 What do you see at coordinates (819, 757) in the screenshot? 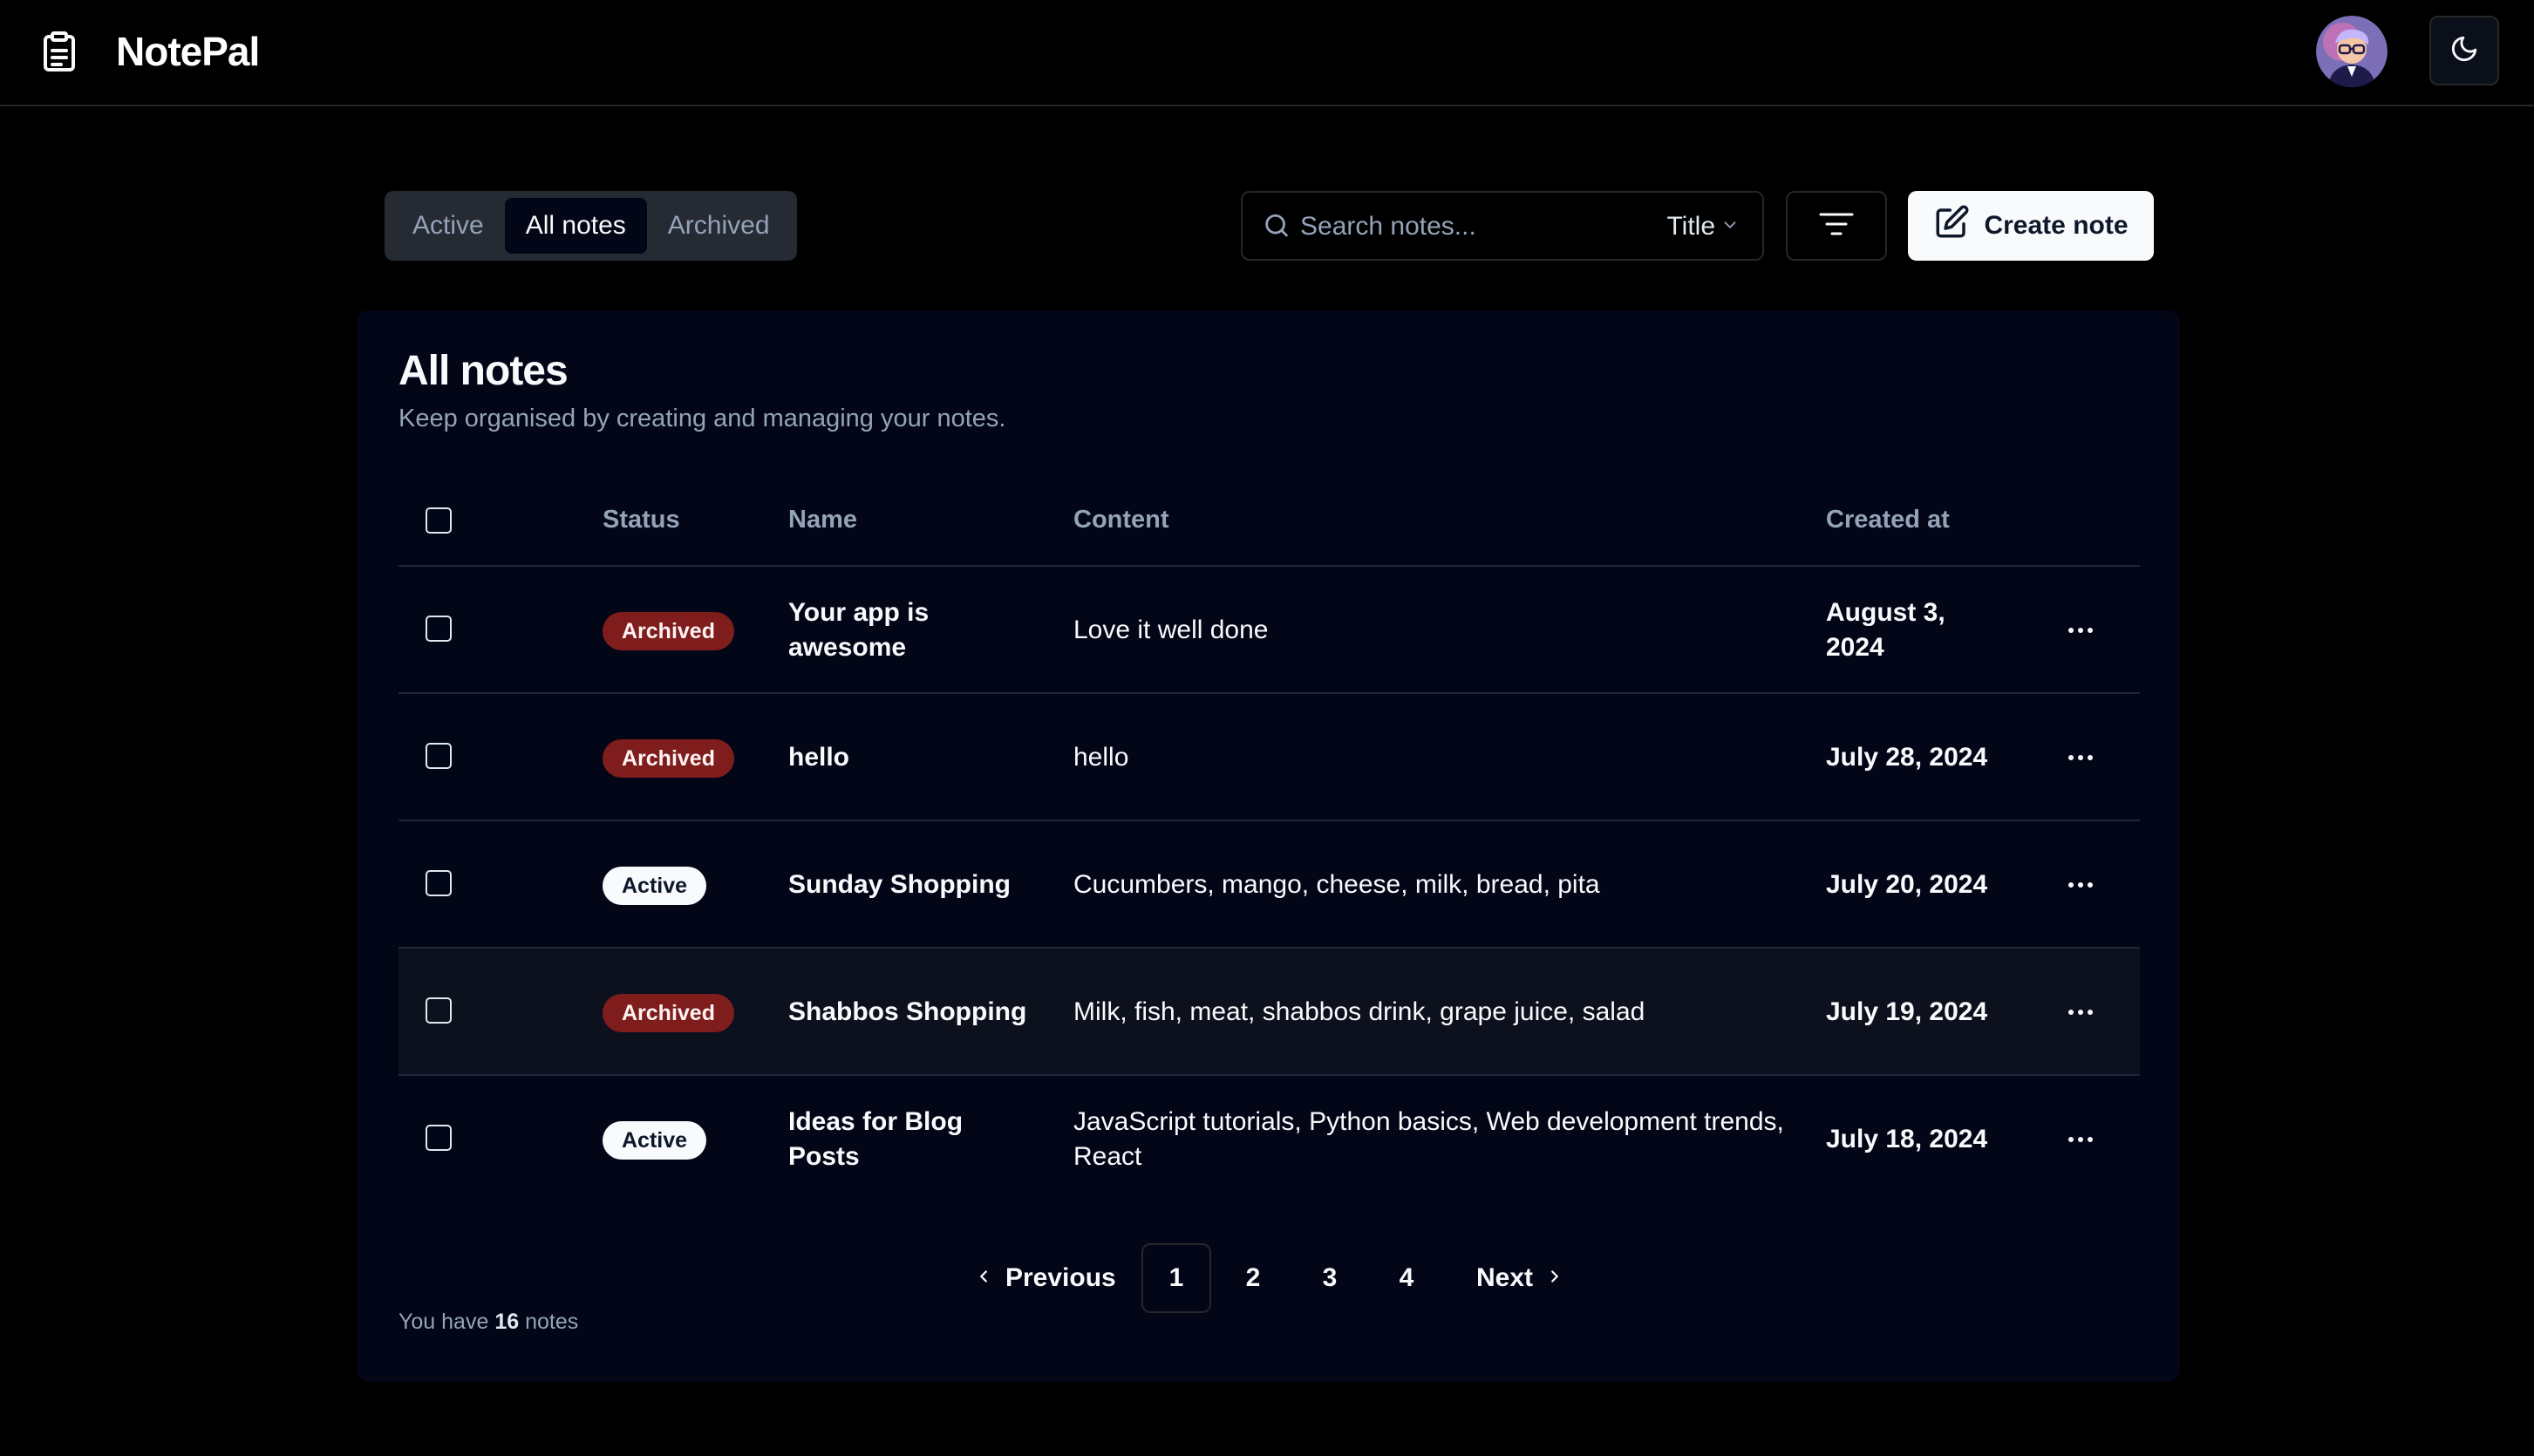
I see `note-name: hello` at bounding box center [819, 757].